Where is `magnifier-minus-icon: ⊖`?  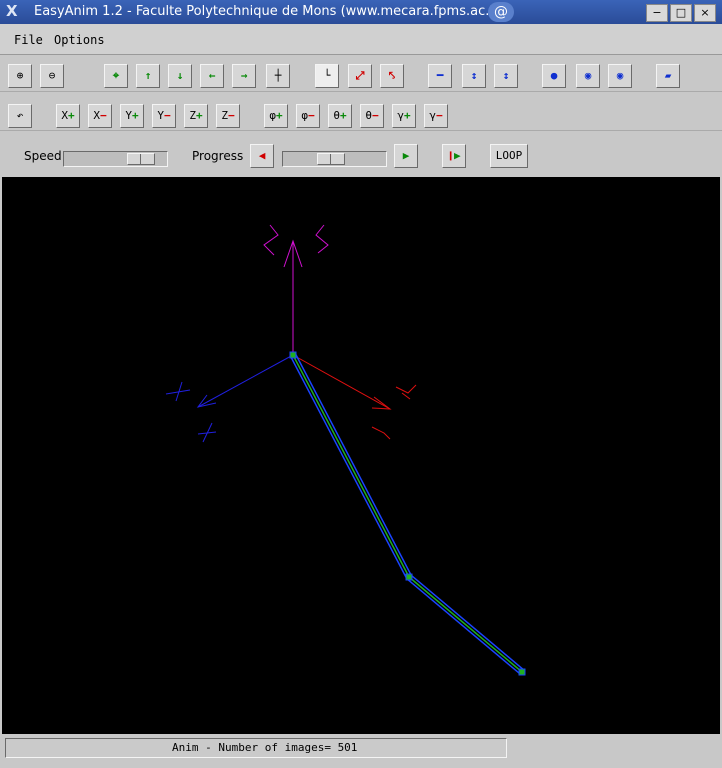 magnifier-minus-icon: ⊖ is located at coordinates (52, 75).